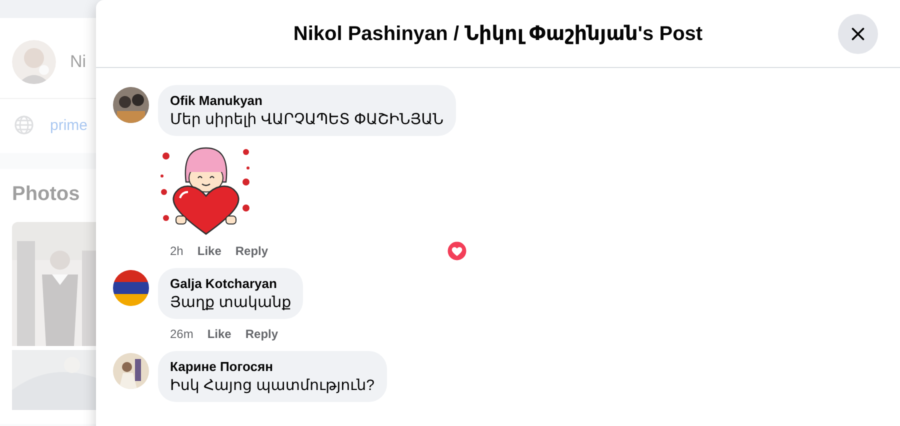 The width and height of the screenshot is (900, 426). Describe the element at coordinates (177, 251) in the screenshot. I see `comment-time: 2h` at that location.